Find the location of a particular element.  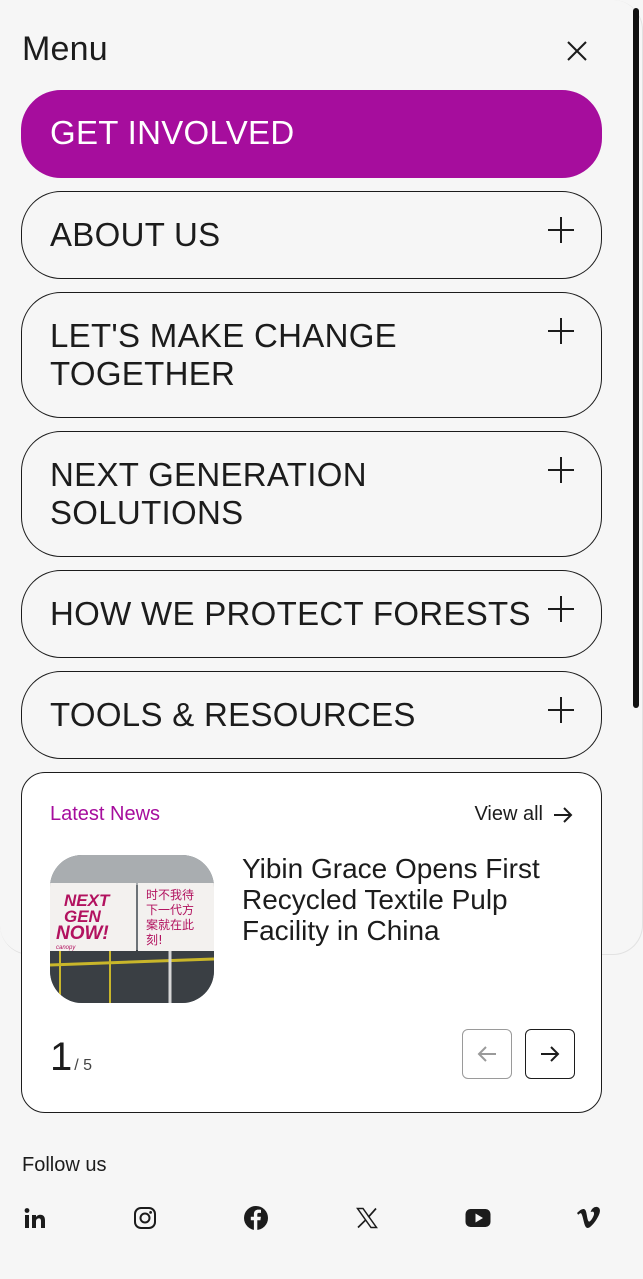

next-news-button is located at coordinates (550, 1054).